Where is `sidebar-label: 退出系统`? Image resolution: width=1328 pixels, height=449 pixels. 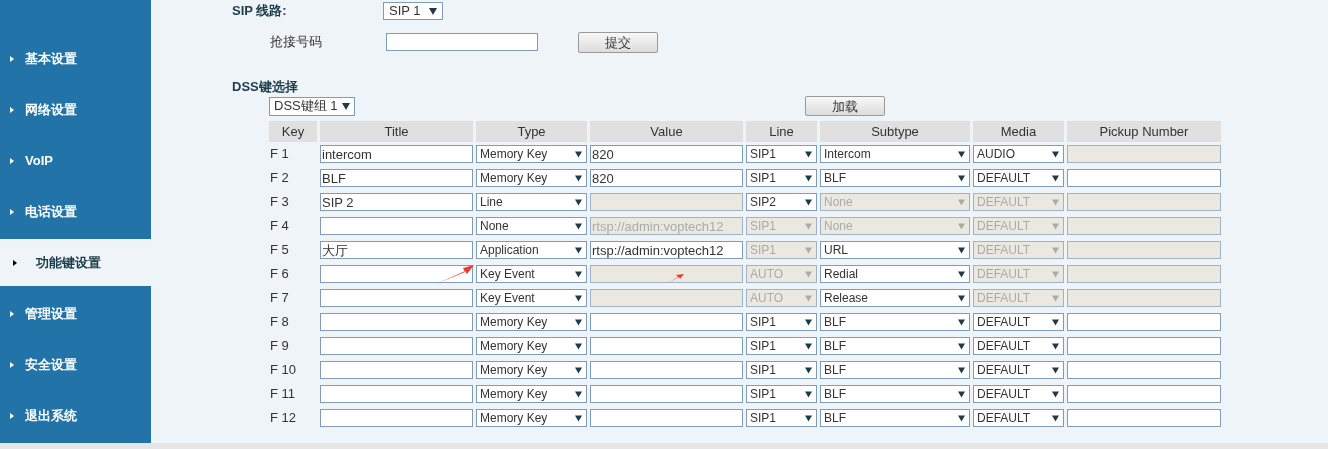
sidebar-label: 退出系统 is located at coordinates (51, 415).